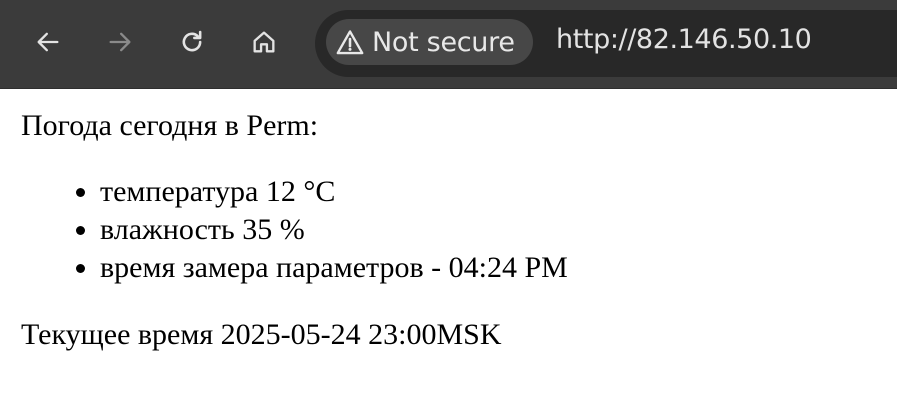 The image size is (897, 402). Describe the element at coordinates (334, 192) in the screenshot. I see `list-item-temperature: температура 12 °C` at that location.